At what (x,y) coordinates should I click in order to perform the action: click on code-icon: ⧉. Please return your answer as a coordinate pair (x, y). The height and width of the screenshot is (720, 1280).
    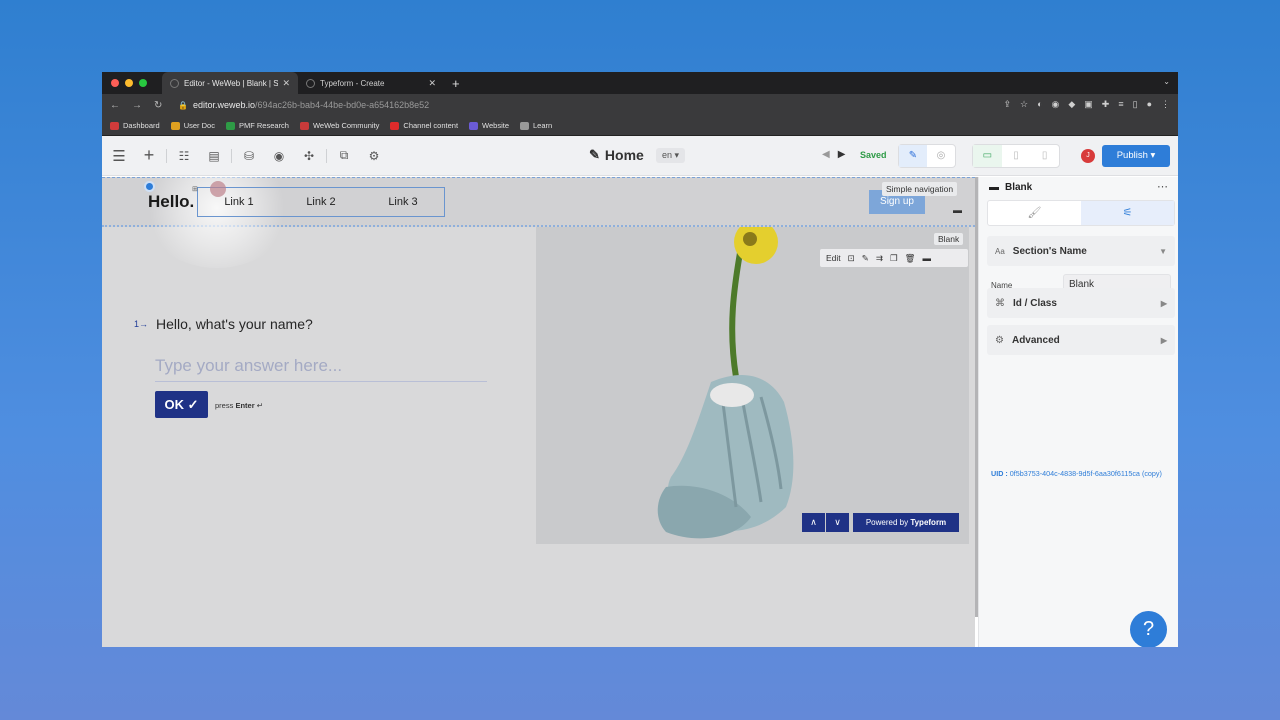
    Looking at the image, I should click on (344, 155).